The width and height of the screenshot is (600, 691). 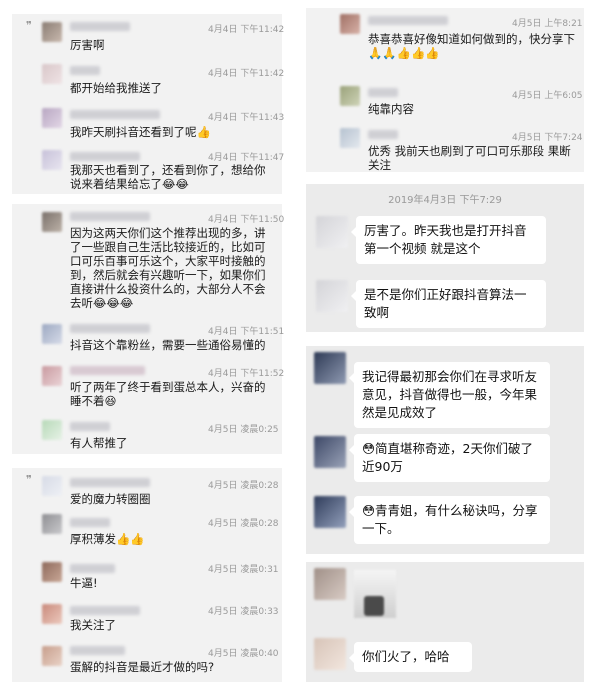 I want to click on comment-item: 4月5日 凌晨0:28 厚积薄发👍👍, so click(x=147, y=529).